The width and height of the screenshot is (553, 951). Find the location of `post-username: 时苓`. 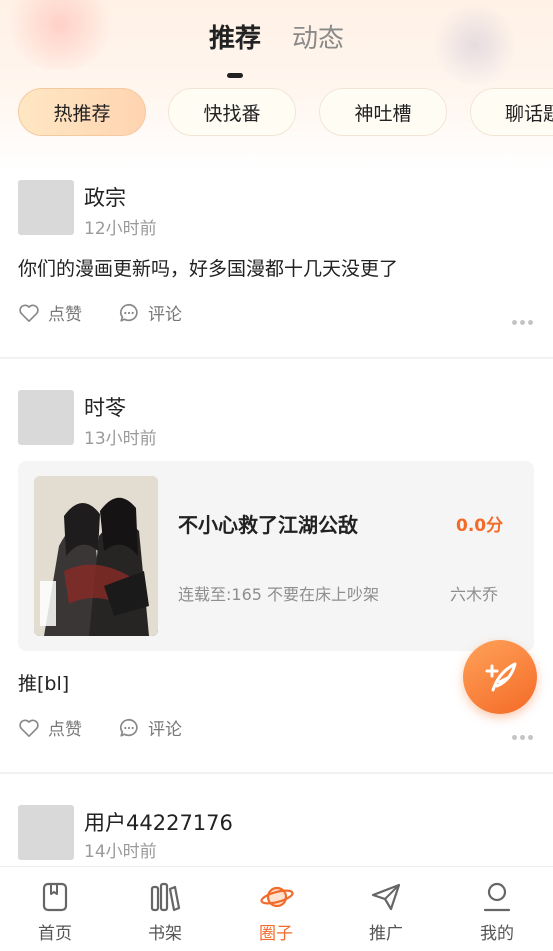

post-username: 时苓 is located at coordinates (105, 407).